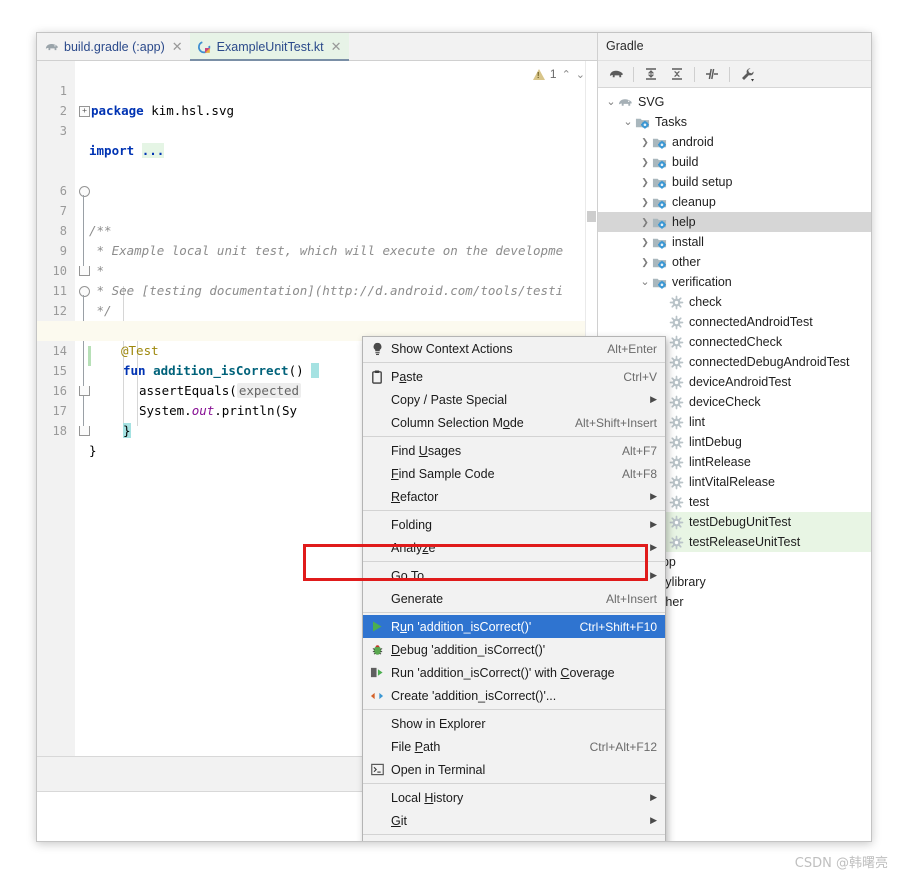  I want to click on gradle-tree-node-label: connectedCheck, so click(736, 342).